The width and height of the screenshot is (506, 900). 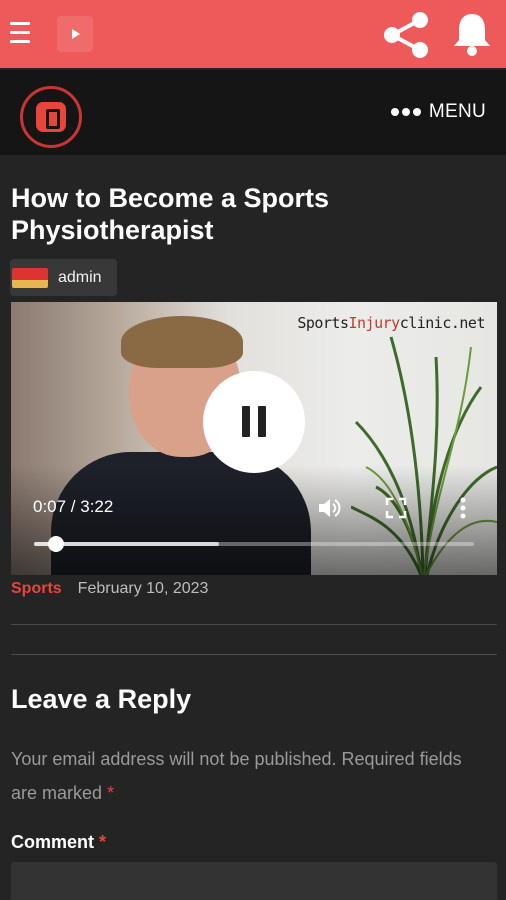 What do you see at coordinates (463, 508) in the screenshot?
I see `more-options-icon` at bounding box center [463, 508].